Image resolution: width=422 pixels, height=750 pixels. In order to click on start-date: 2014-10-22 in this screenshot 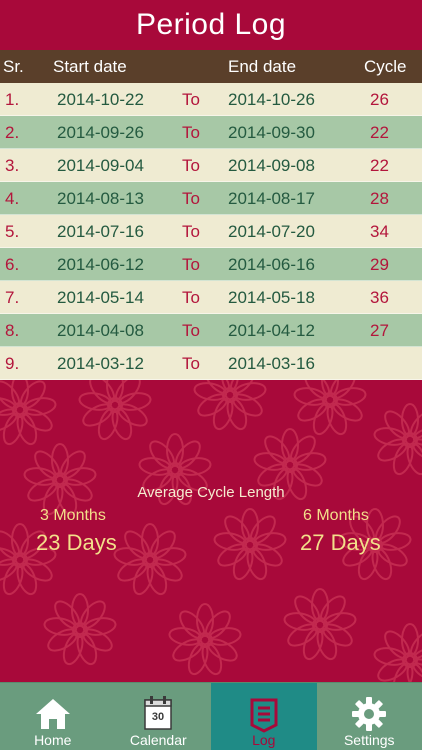, I will do `click(100, 99)`.